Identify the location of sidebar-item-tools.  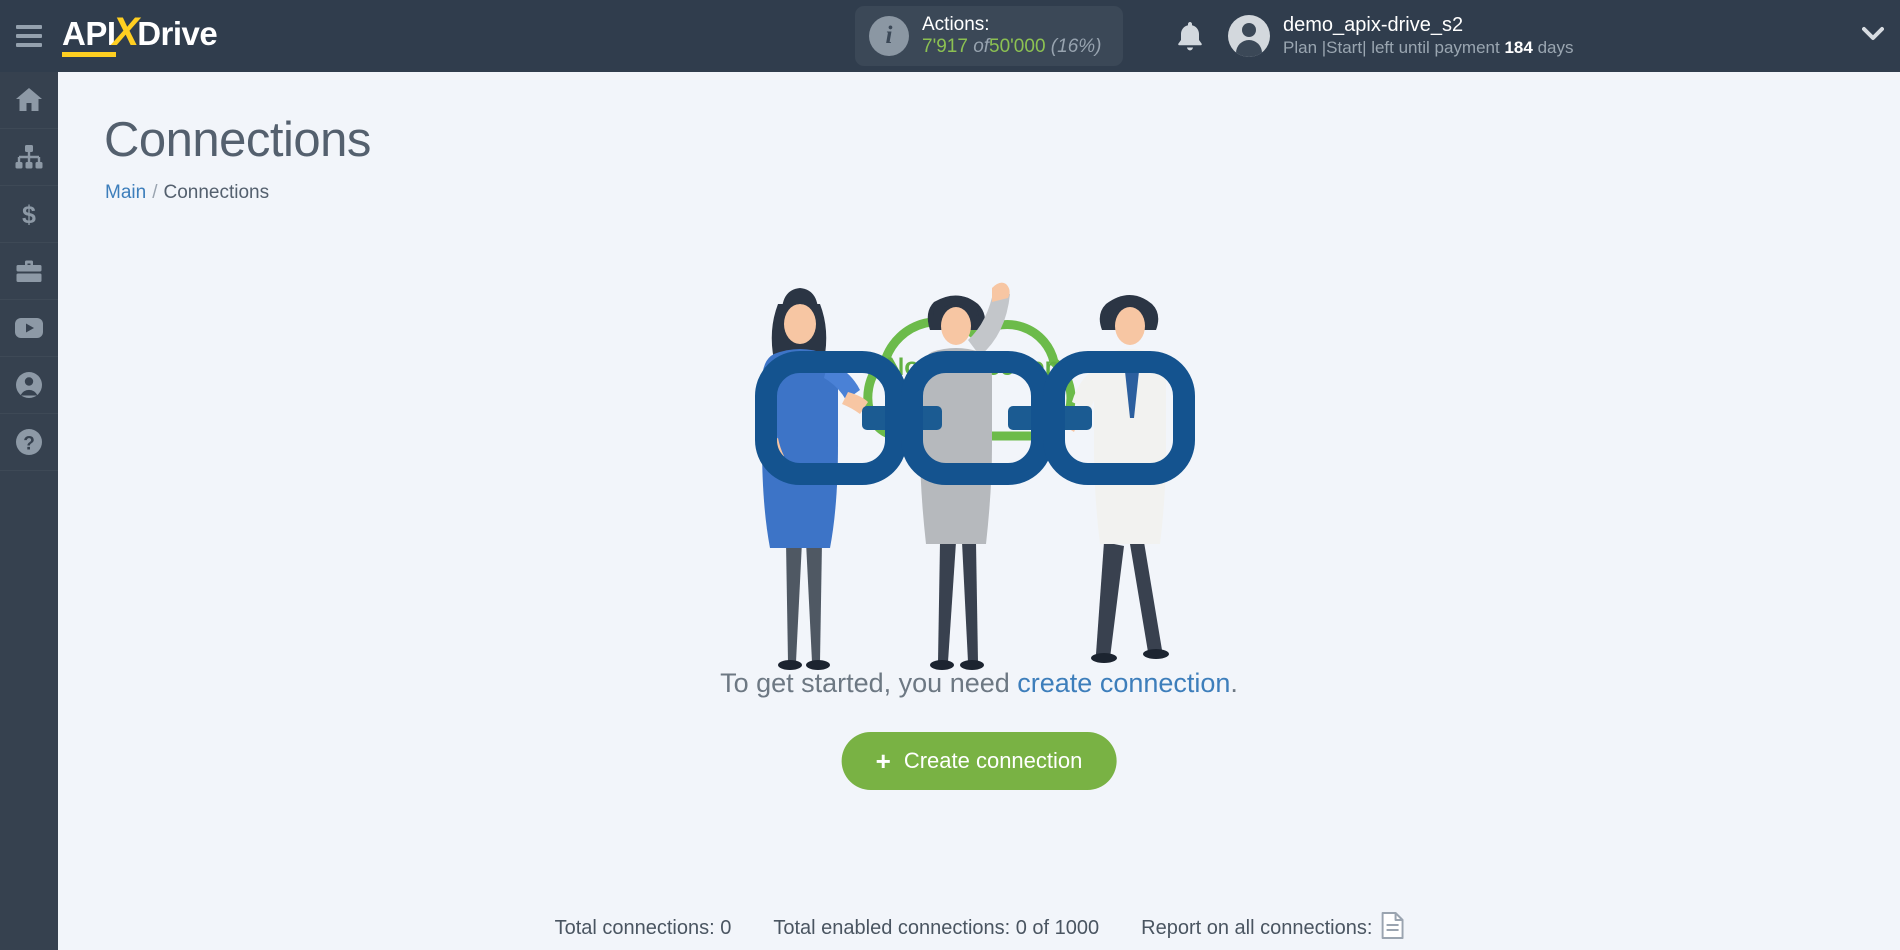
(29, 271).